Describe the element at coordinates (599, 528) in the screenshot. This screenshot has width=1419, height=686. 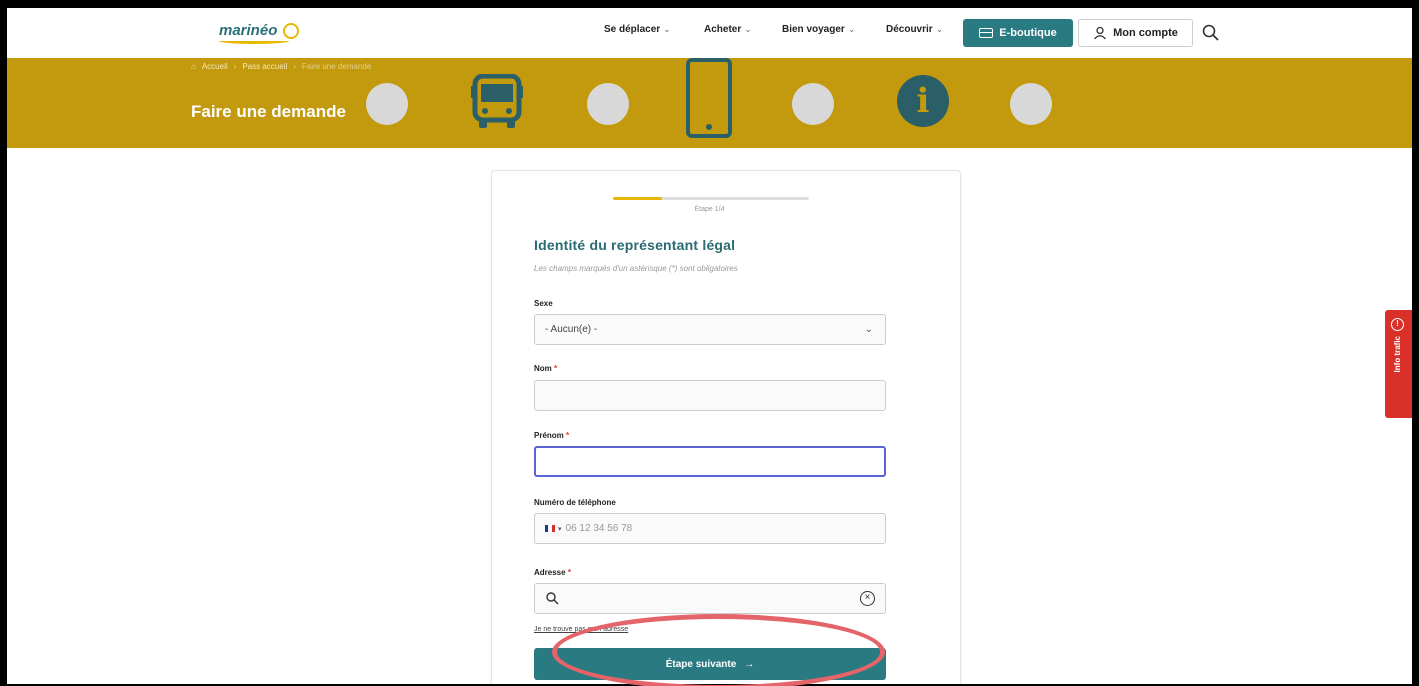
I see `telephone-placeholder: 06 12 34 56 78` at that location.